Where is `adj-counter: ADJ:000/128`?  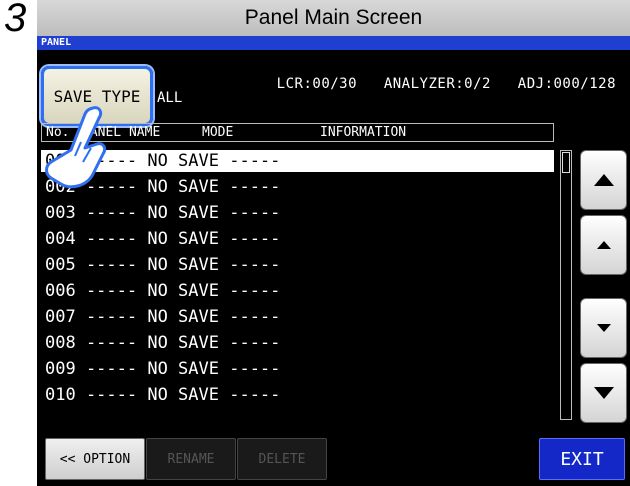
adj-counter: ADJ:000/128 is located at coordinates (566, 84).